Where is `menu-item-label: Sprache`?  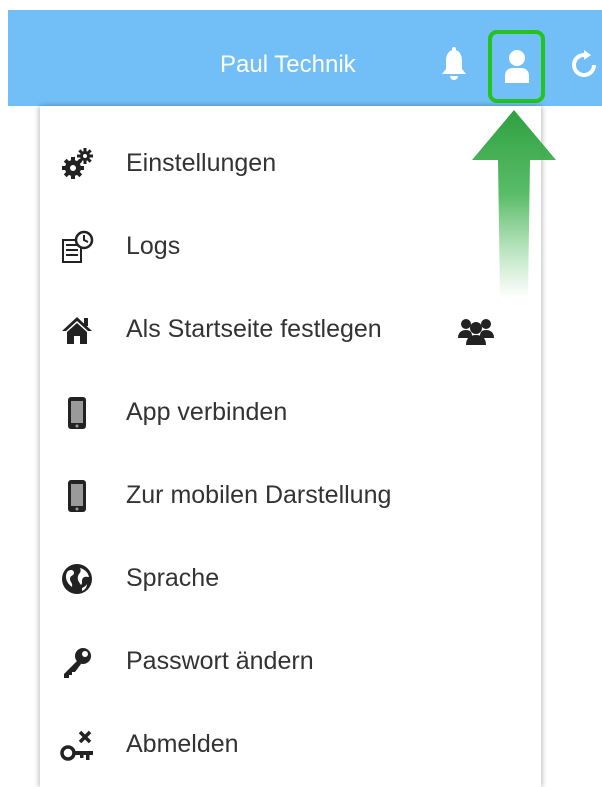
menu-item-label: Sprache is located at coordinates (173, 578).